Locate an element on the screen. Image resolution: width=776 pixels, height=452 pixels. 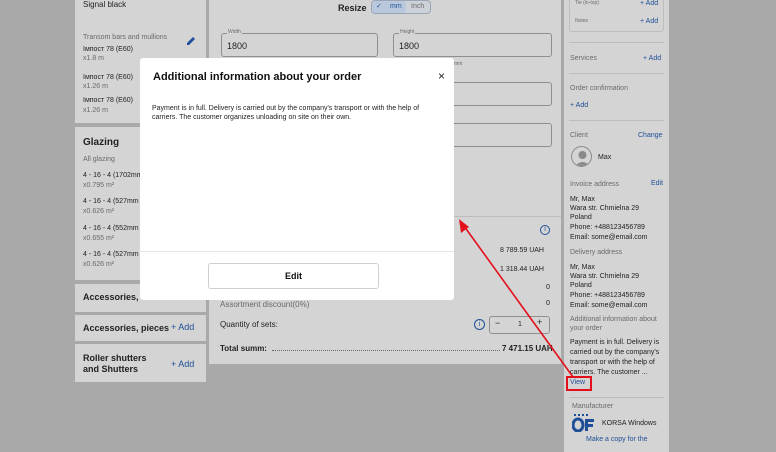
view-link-highlight is located at coordinates (579, 383).